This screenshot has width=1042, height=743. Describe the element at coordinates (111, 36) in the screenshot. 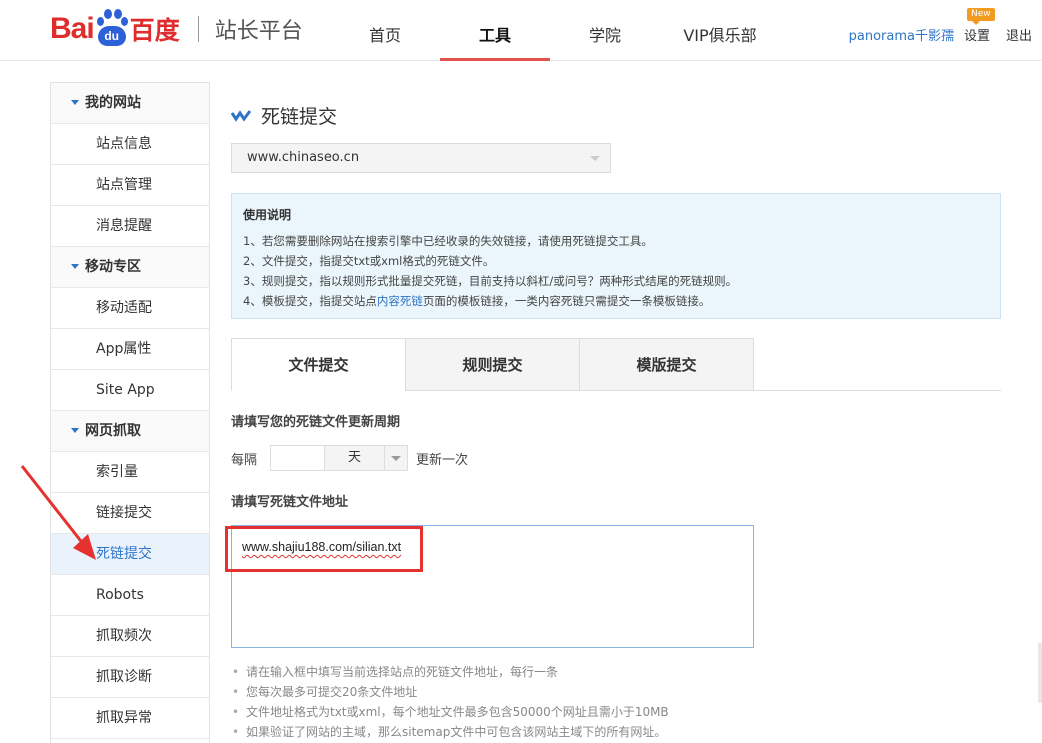

I see `logo-du-text: du` at that location.